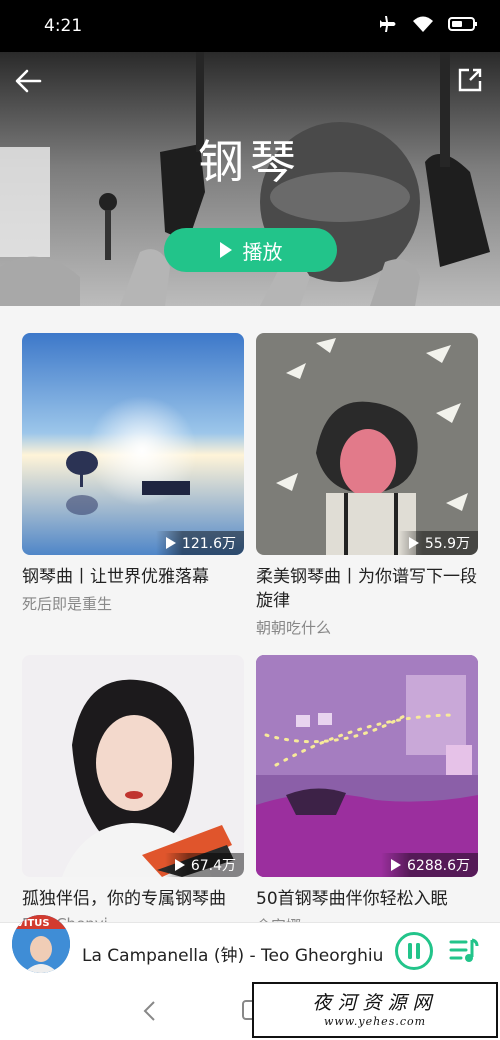 Image resolution: width=500 pixels, height=1040 pixels. I want to click on play-count: 6288.6万, so click(438, 866).